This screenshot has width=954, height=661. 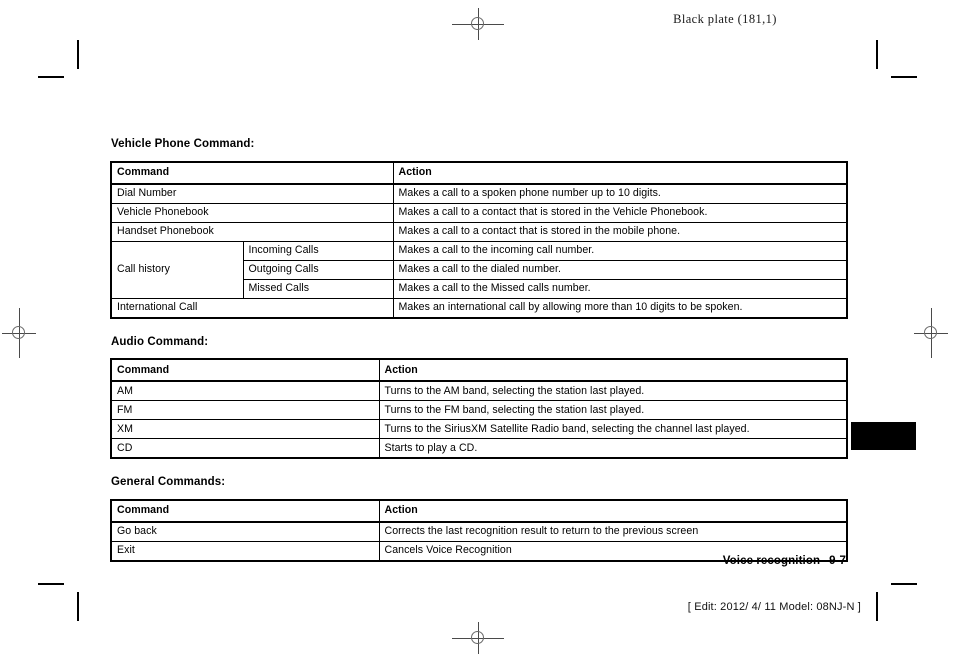 I want to click on cell-subcommand: Outgoing Calls, so click(x=318, y=269).